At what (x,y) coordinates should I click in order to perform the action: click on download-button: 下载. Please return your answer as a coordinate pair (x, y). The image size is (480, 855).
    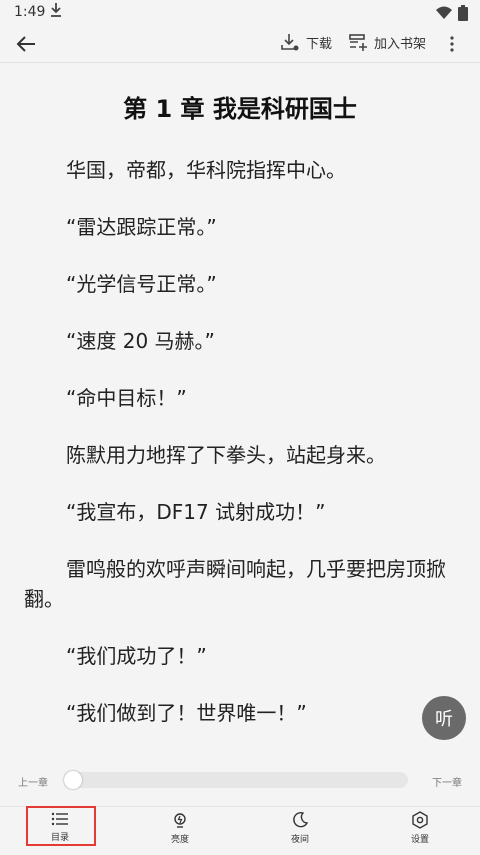
    Looking at the image, I should click on (306, 42).